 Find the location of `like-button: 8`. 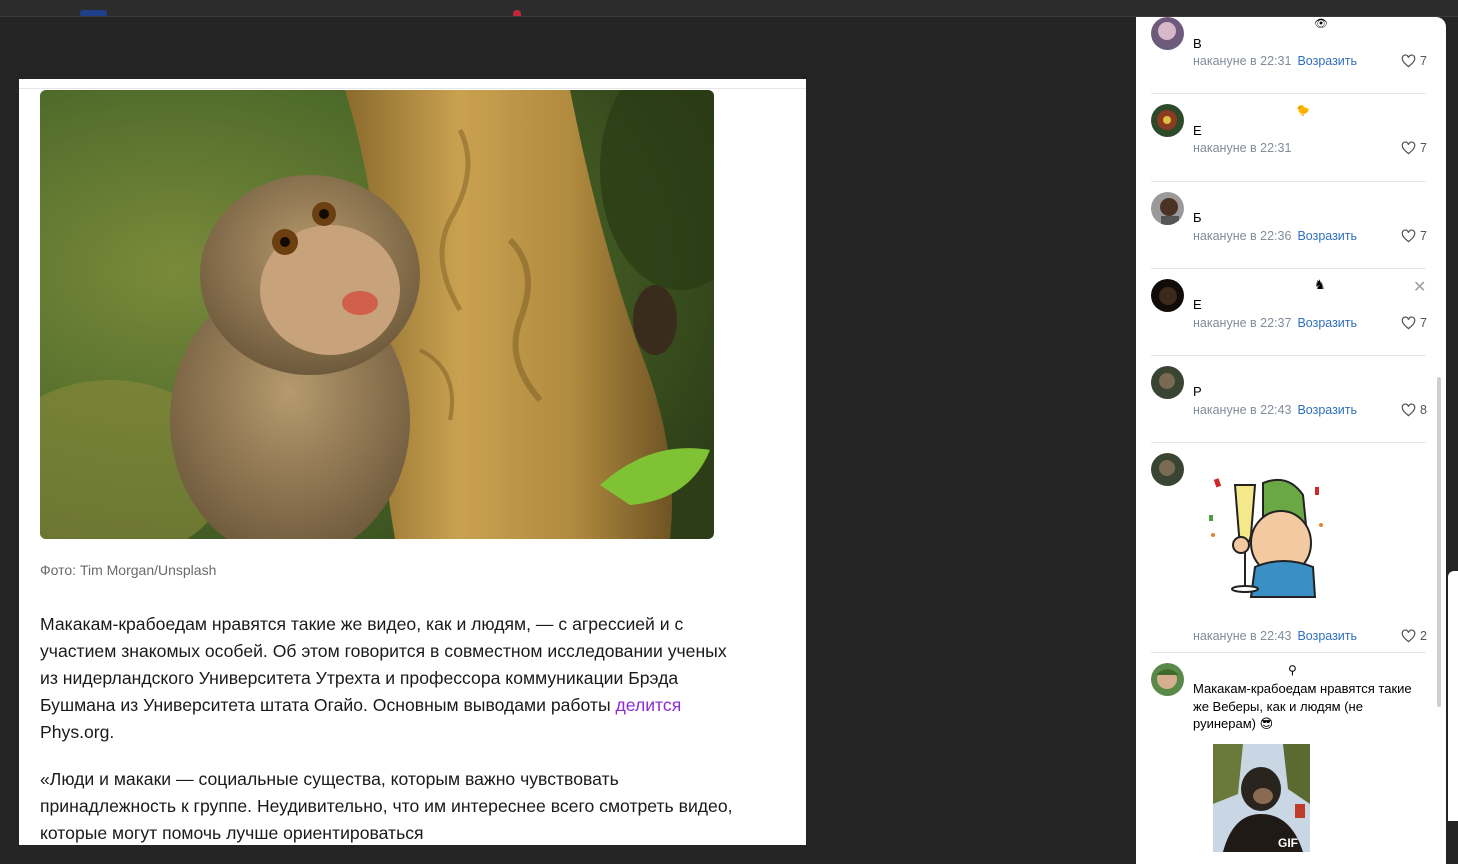

like-button: 8 is located at coordinates (1414, 410).